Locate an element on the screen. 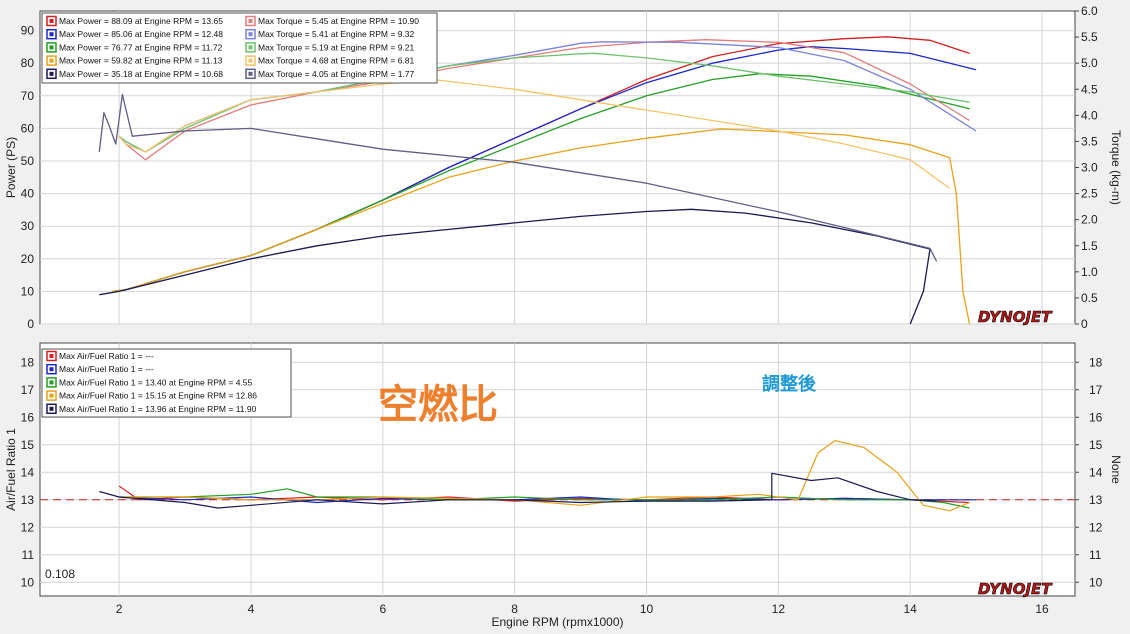 This screenshot has height=634, width=1130. af-y2-tick: 13 is located at coordinates (1096, 500).